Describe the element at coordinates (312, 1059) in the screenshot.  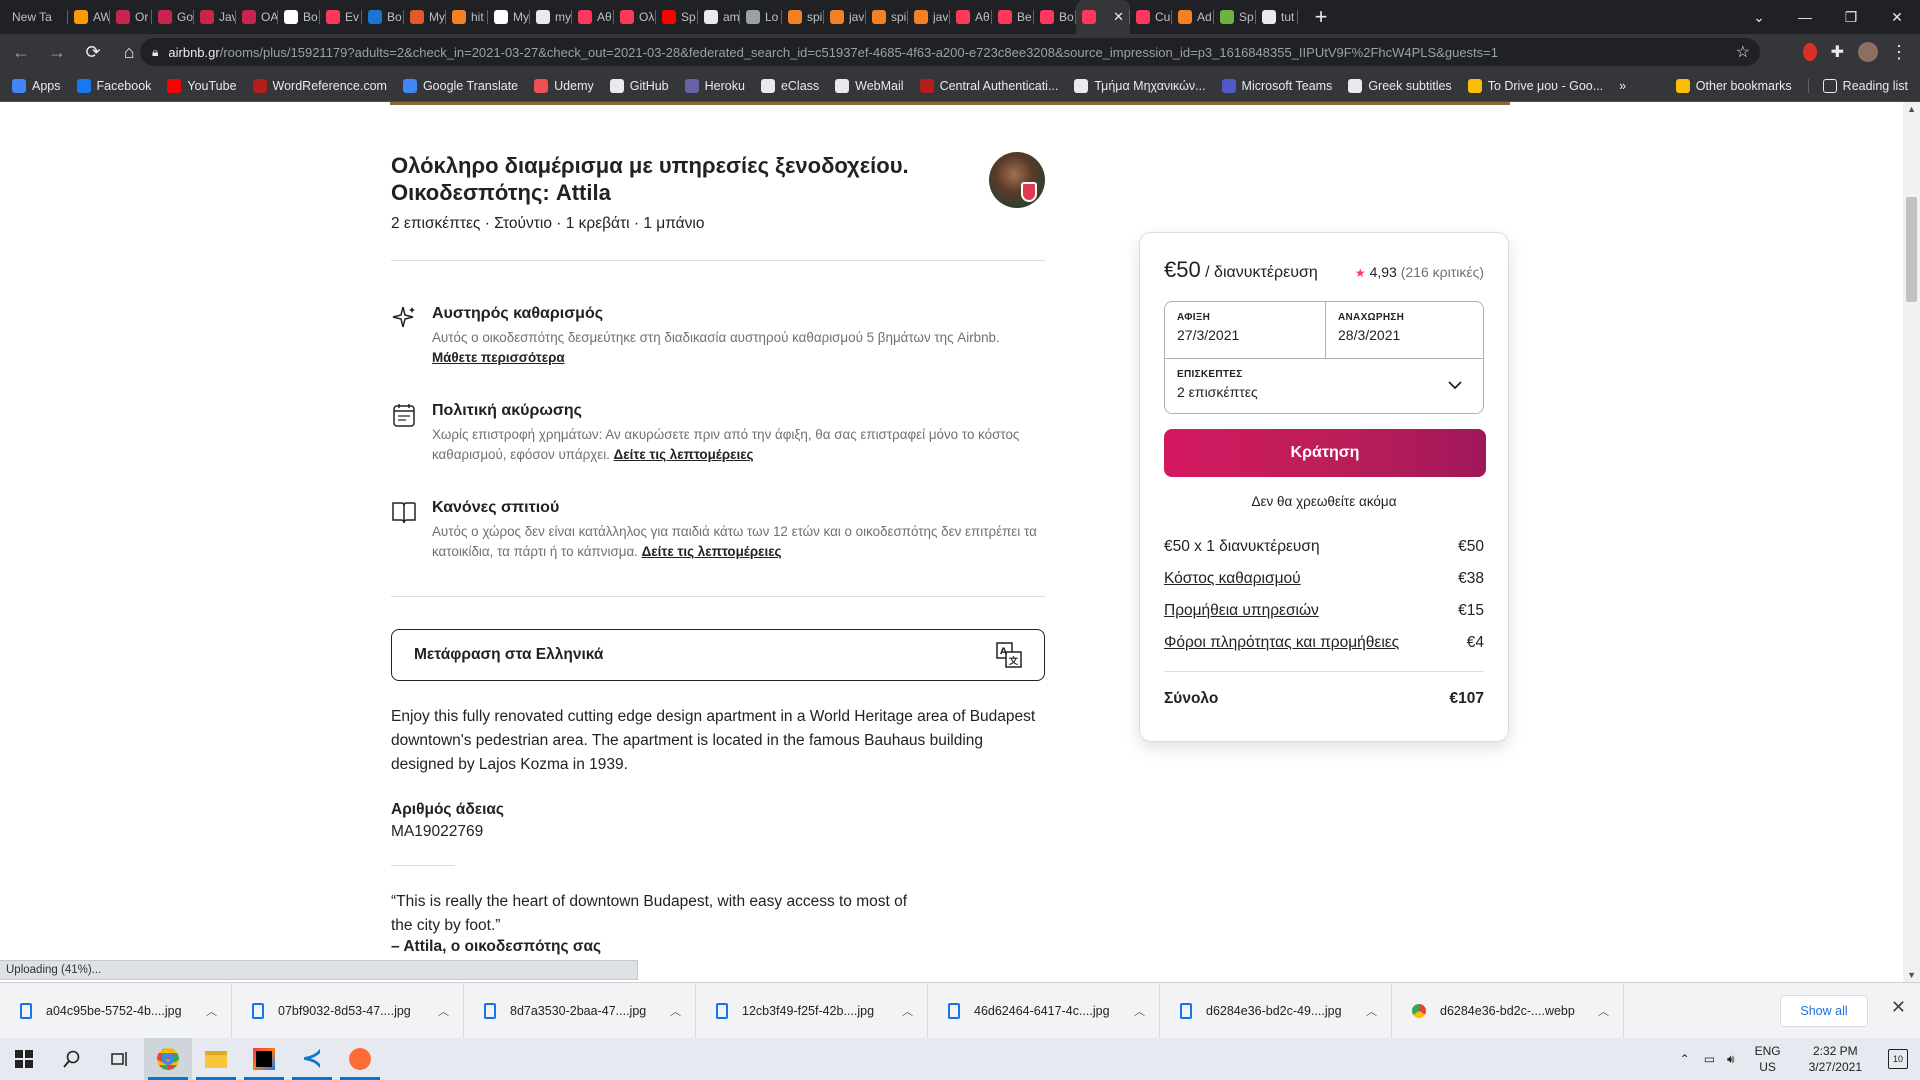
I see `taskbar-vscode: ≺` at that location.